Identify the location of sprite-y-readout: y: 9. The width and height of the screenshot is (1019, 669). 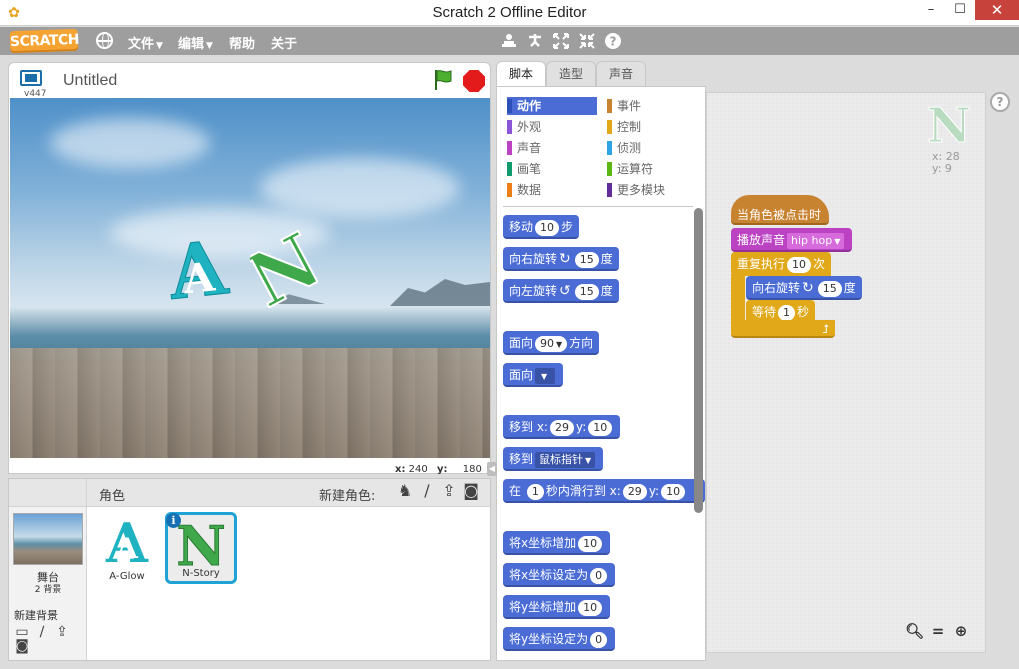
(942, 168).